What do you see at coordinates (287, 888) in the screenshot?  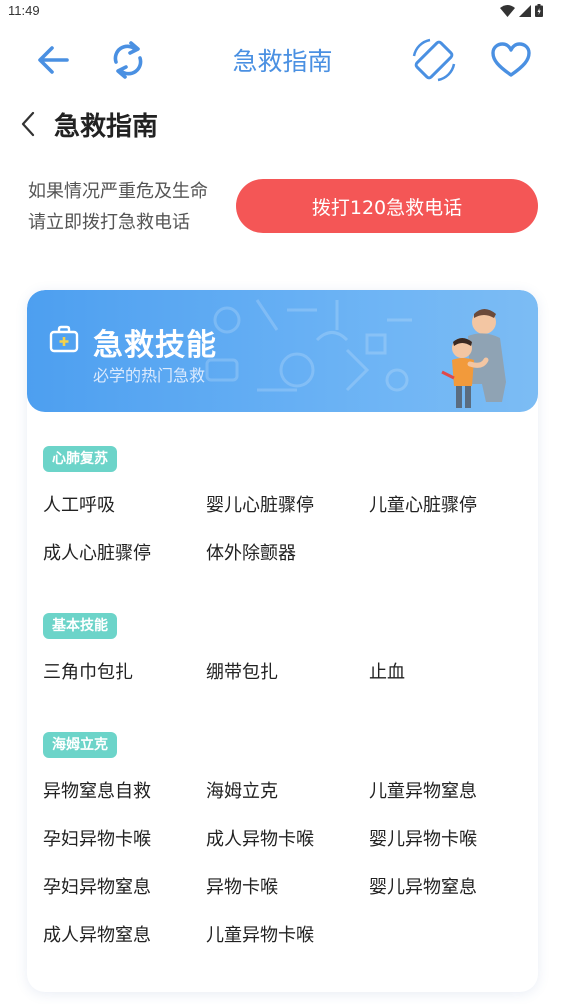 I see `list-item: 异物卡喉` at bounding box center [287, 888].